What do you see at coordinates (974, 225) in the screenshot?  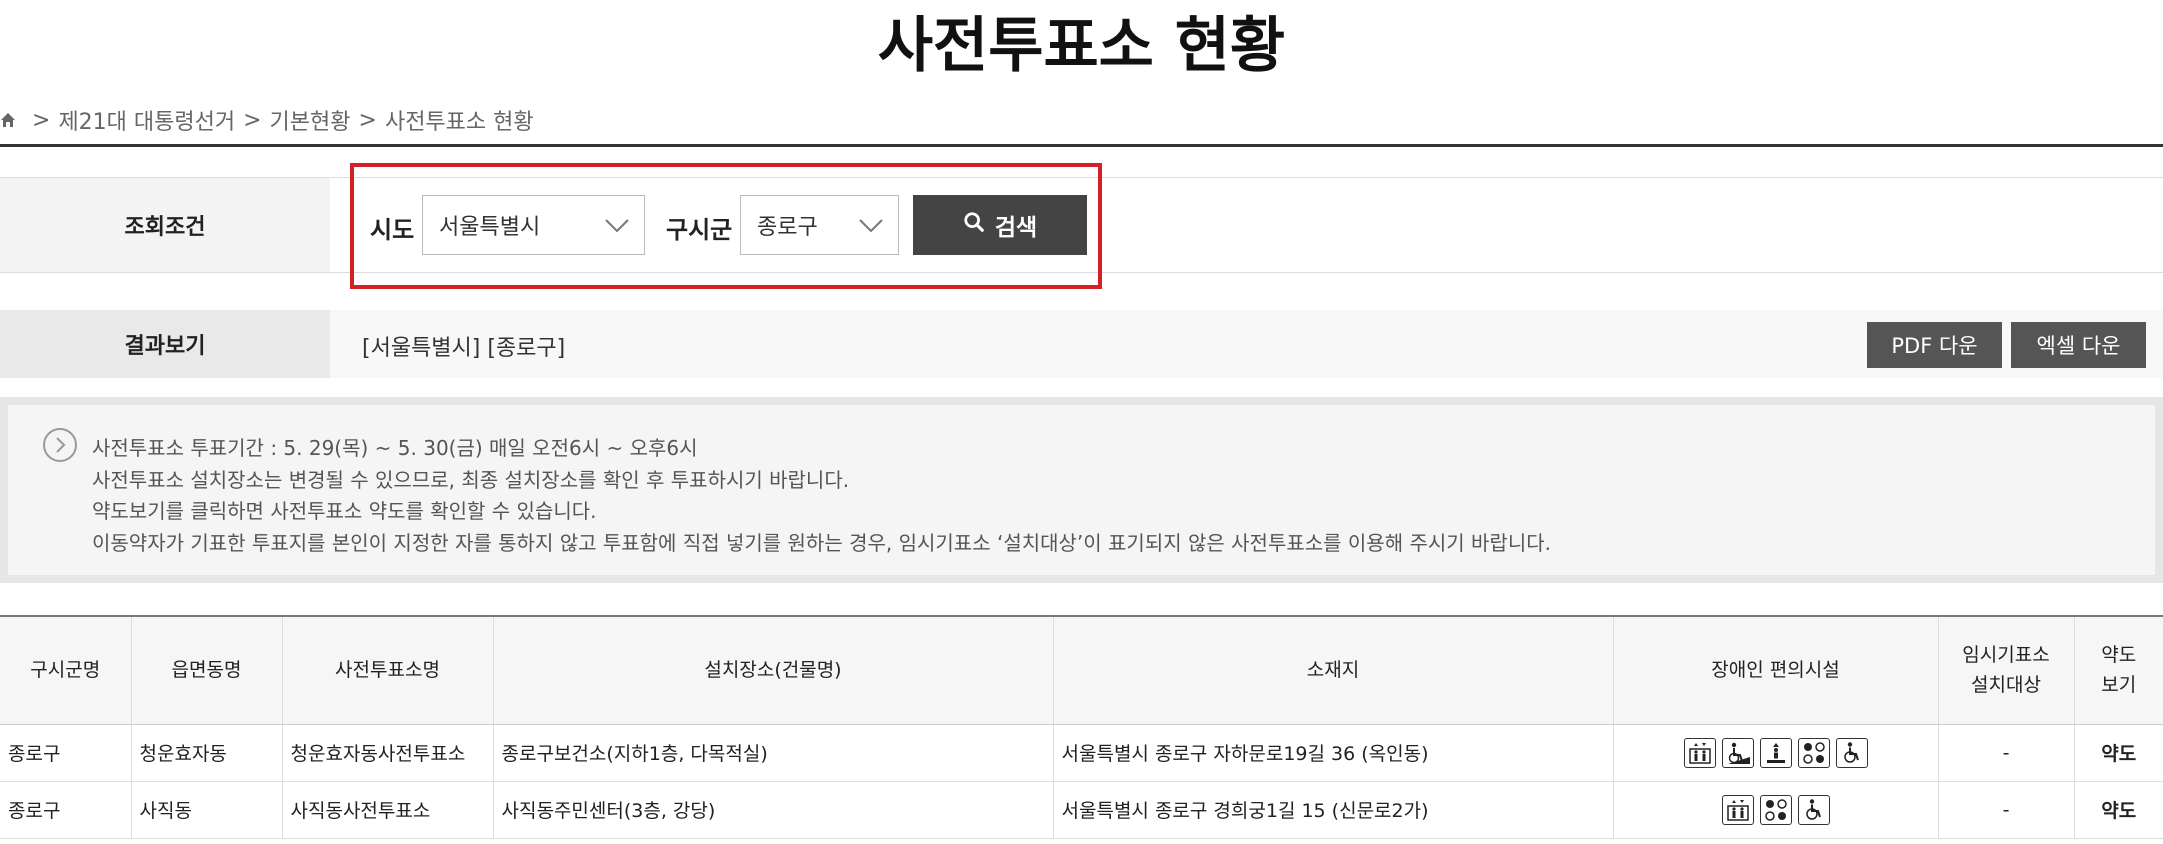 I see `search-icon` at bounding box center [974, 225].